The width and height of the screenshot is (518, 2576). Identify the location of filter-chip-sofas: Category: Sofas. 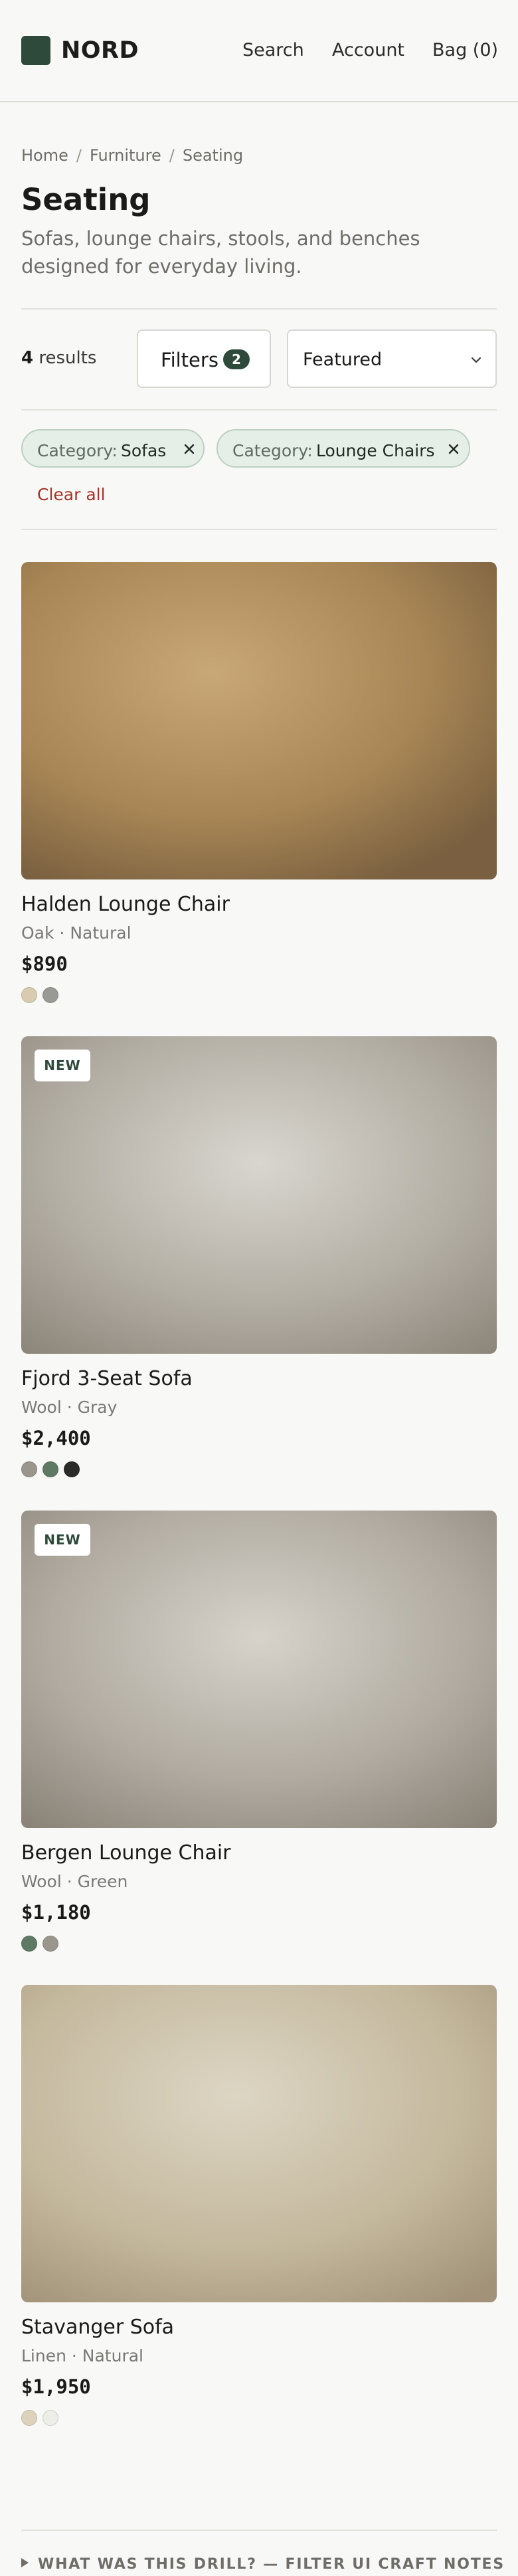
(113, 448).